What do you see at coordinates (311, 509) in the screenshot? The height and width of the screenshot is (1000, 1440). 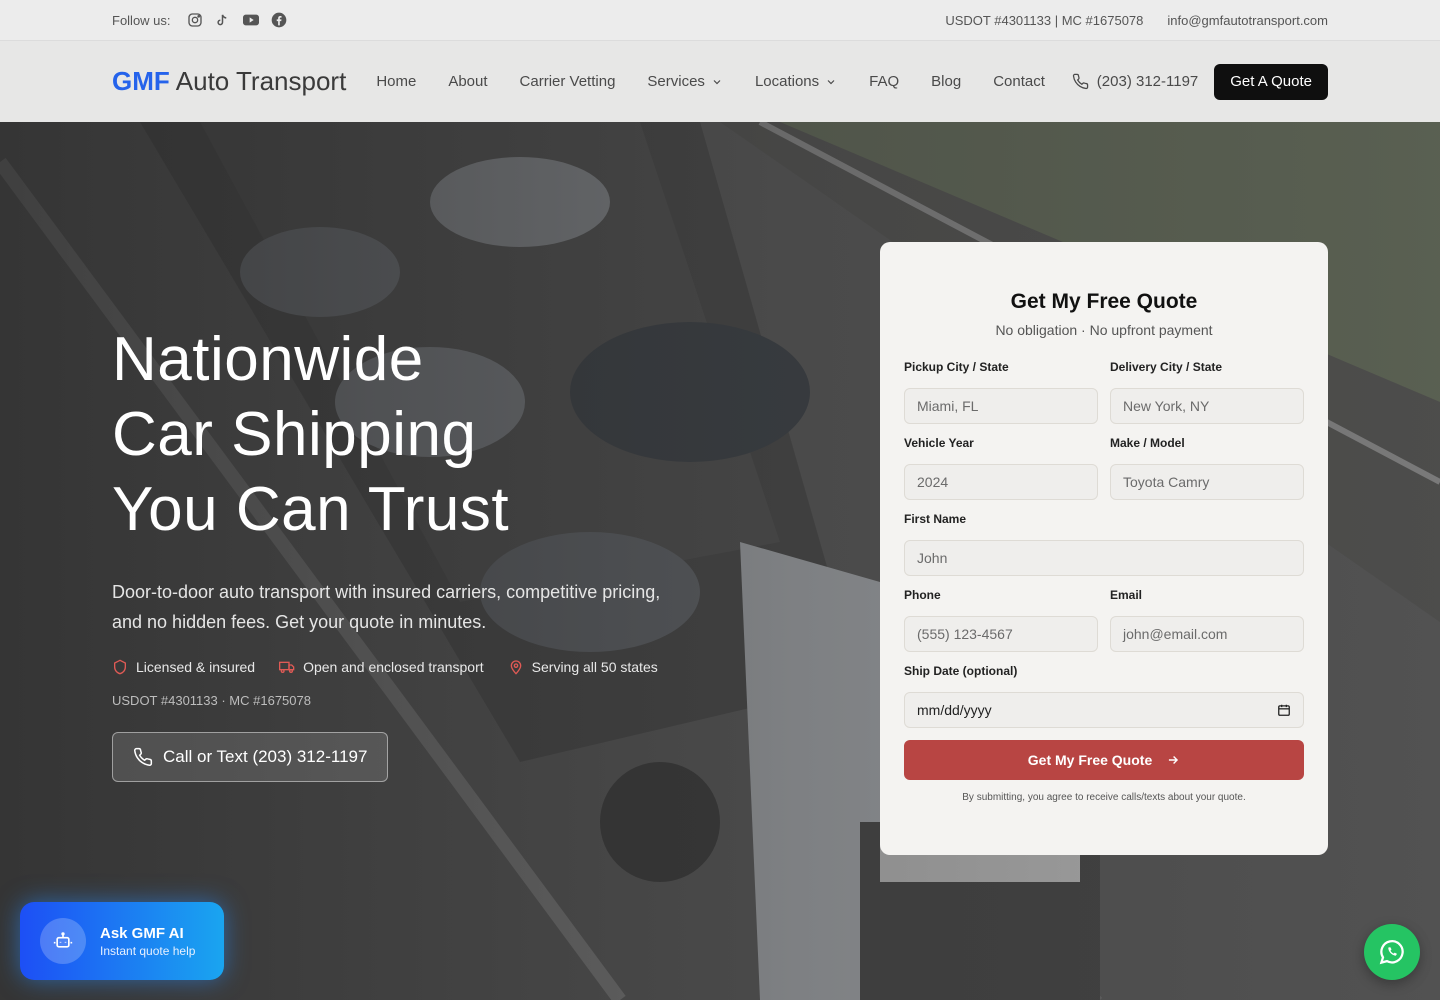 I see `hero-title-line: You Can Trust` at bounding box center [311, 509].